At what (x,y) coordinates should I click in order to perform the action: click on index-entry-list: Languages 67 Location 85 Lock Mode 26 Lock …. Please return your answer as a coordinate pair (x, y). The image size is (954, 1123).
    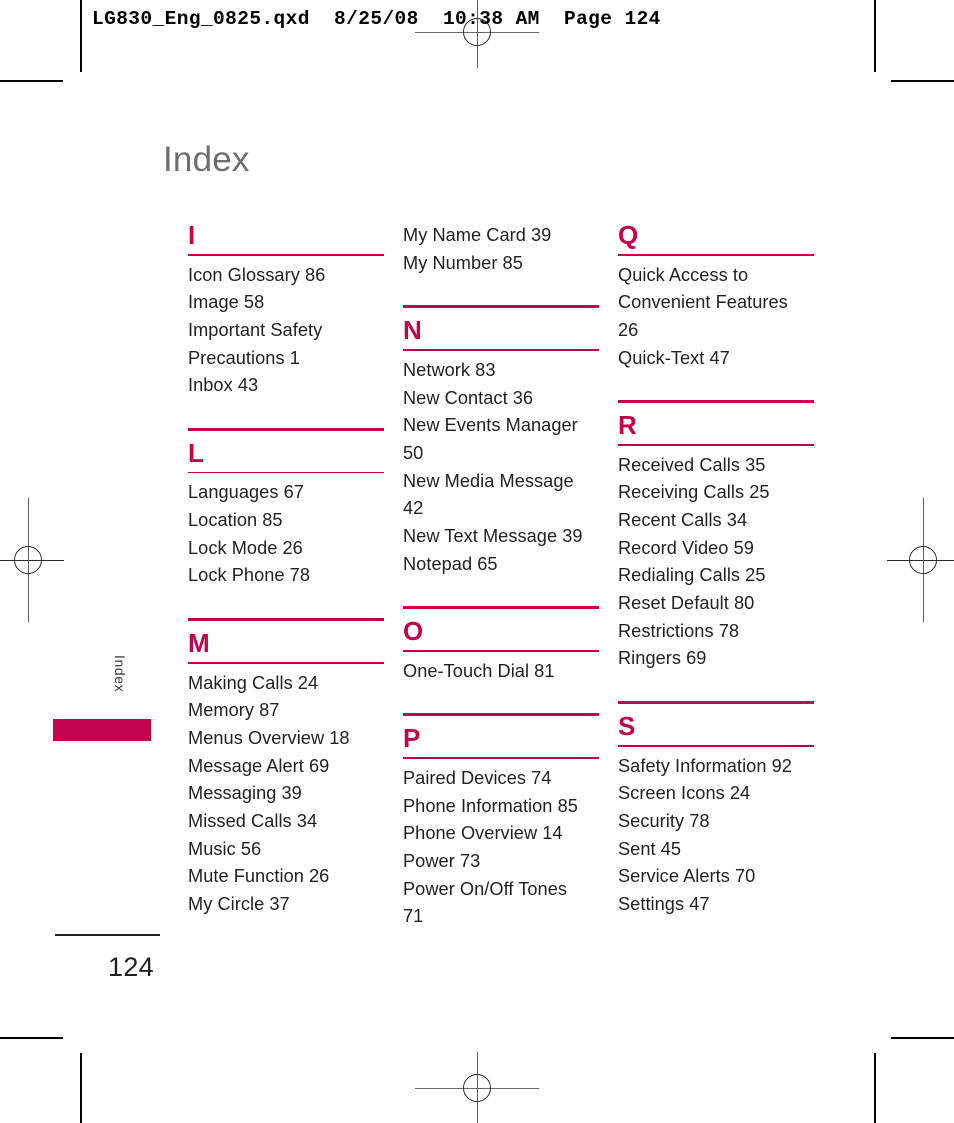
    Looking at the image, I should click on (286, 534).